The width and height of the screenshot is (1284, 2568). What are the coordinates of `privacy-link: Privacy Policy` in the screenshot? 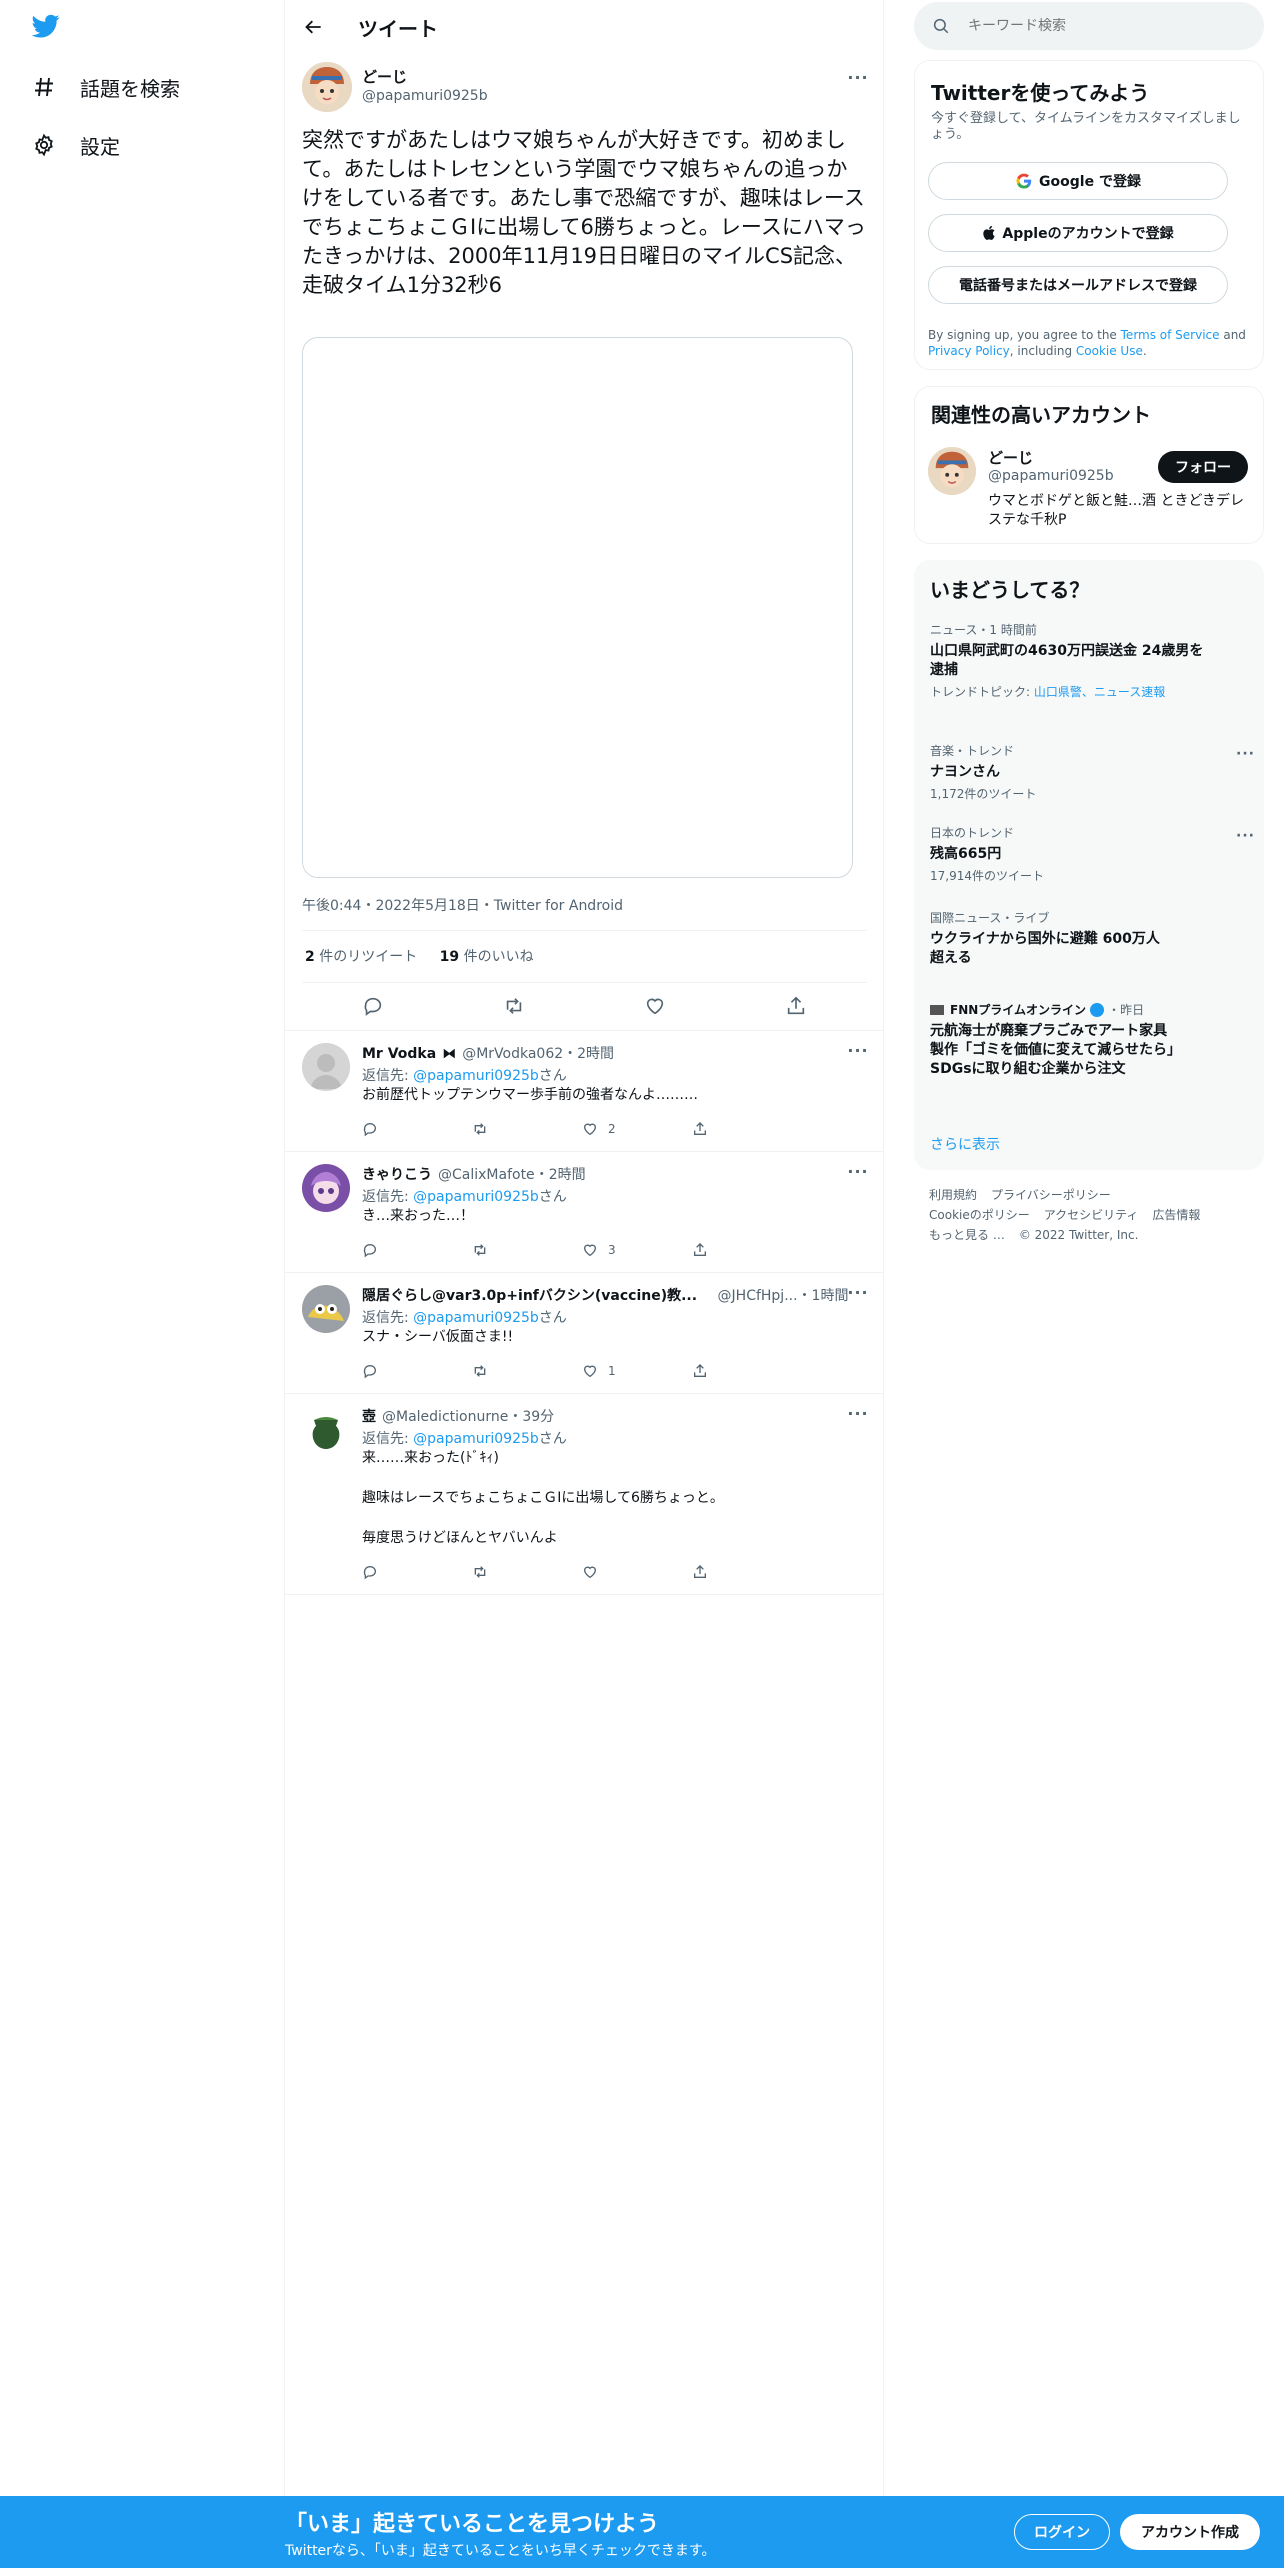 It's located at (969, 351).